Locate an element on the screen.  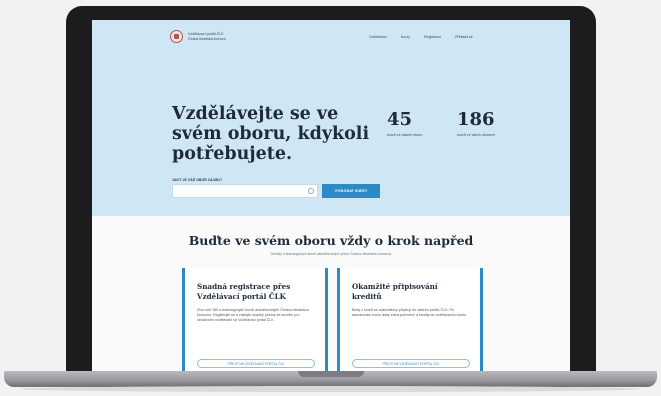
laptop-shadow is located at coordinates (330, 389).